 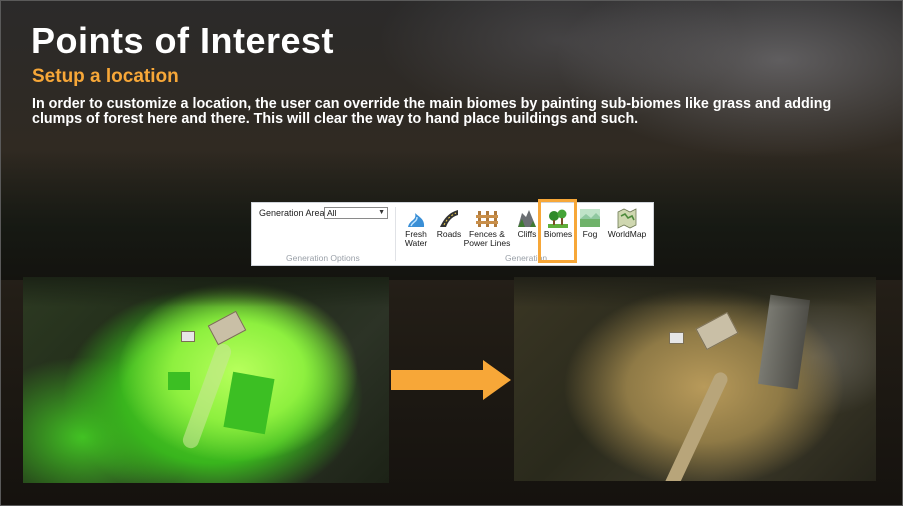 I want to click on generation-options-group: Generation Area All ▼ Generation Options, so click(x=323, y=234).